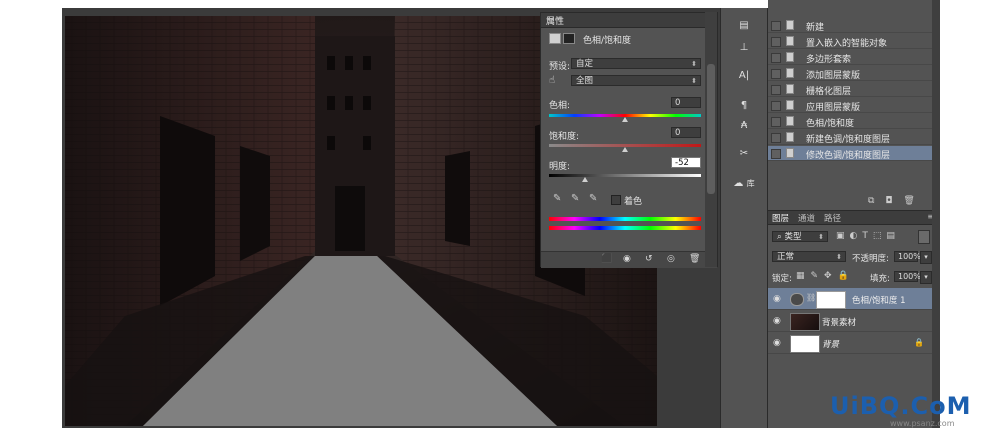 The height and width of the screenshot is (435, 1000). Describe the element at coordinates (850, 25) in the screenshot. I see `history-item: 新建` at that location.